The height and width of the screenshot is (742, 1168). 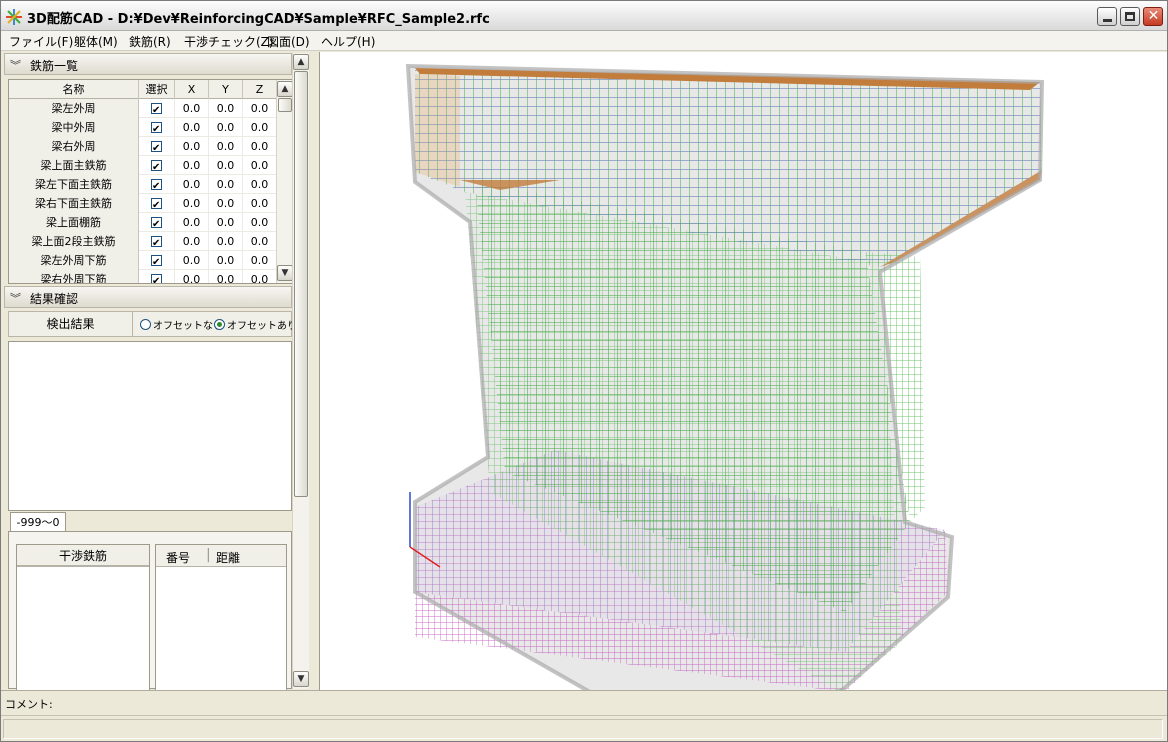 I want to click on menu-rebar: 鉄筋(R), so click(x=150, y=41).